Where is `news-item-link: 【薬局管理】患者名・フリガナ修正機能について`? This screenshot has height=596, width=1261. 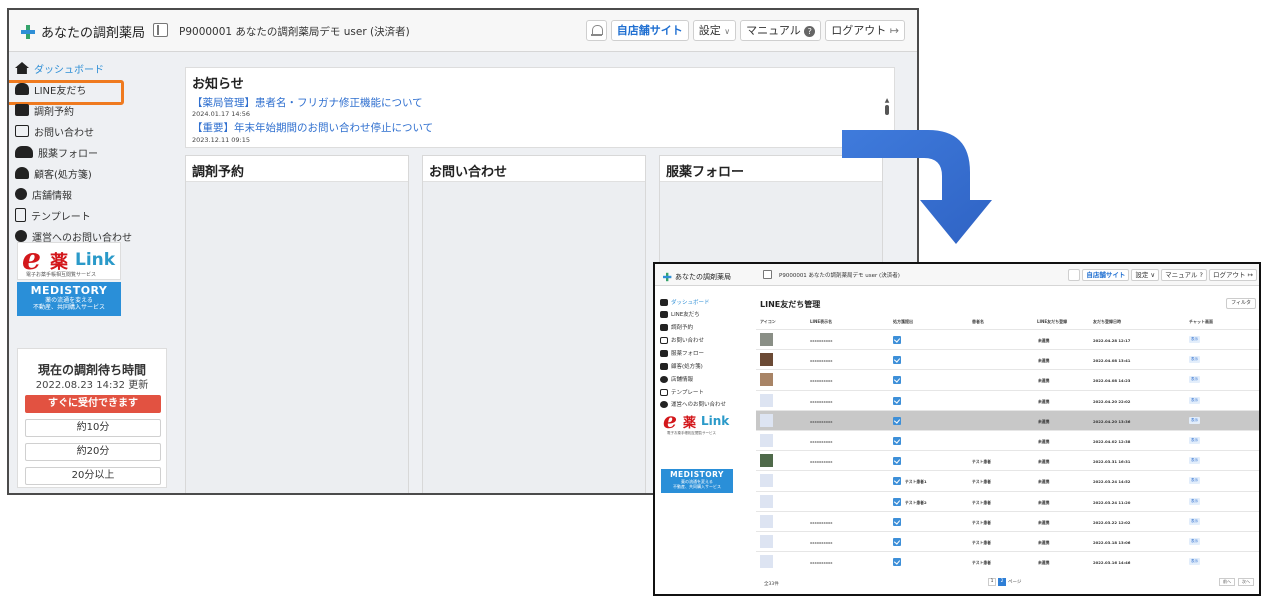
news-item-link: 【薬局管理】患者名・フリガナ修正機能について is located at coordinates (307, 102).